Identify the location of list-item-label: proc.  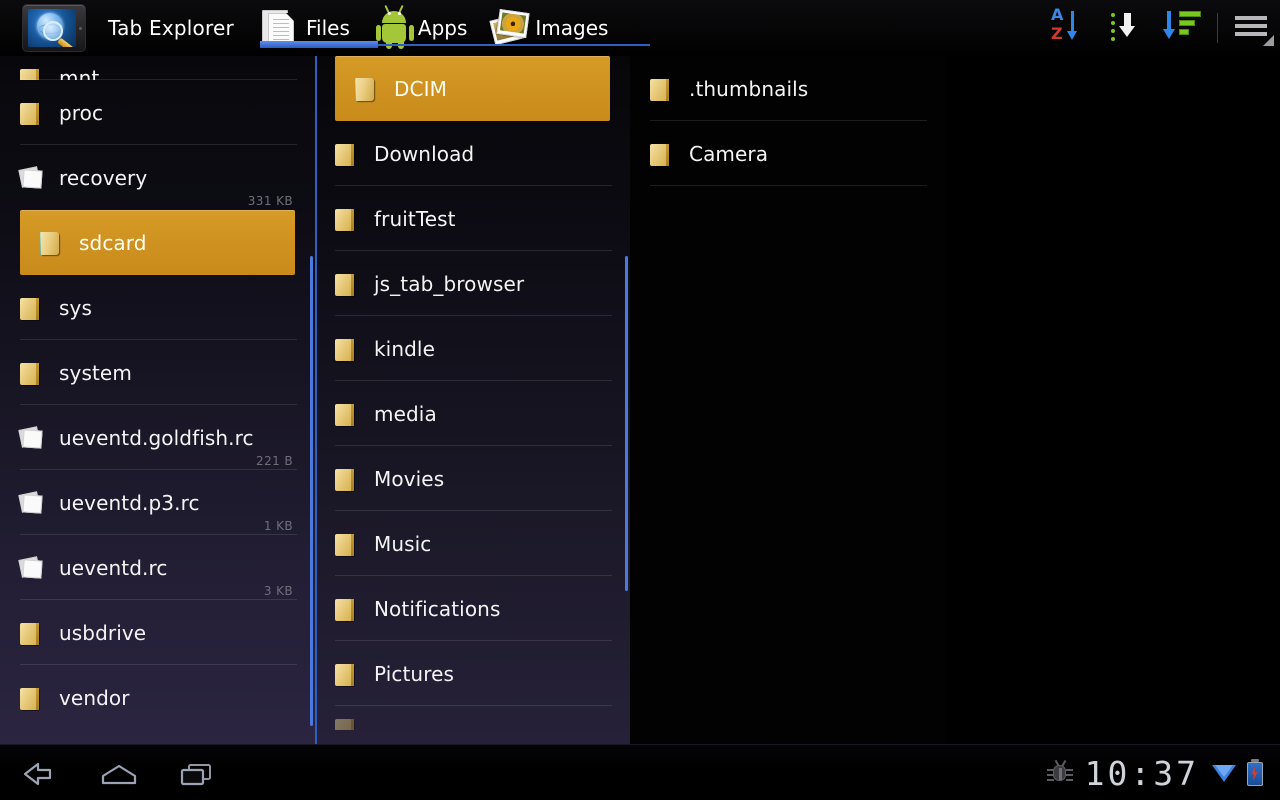
(81, 112).